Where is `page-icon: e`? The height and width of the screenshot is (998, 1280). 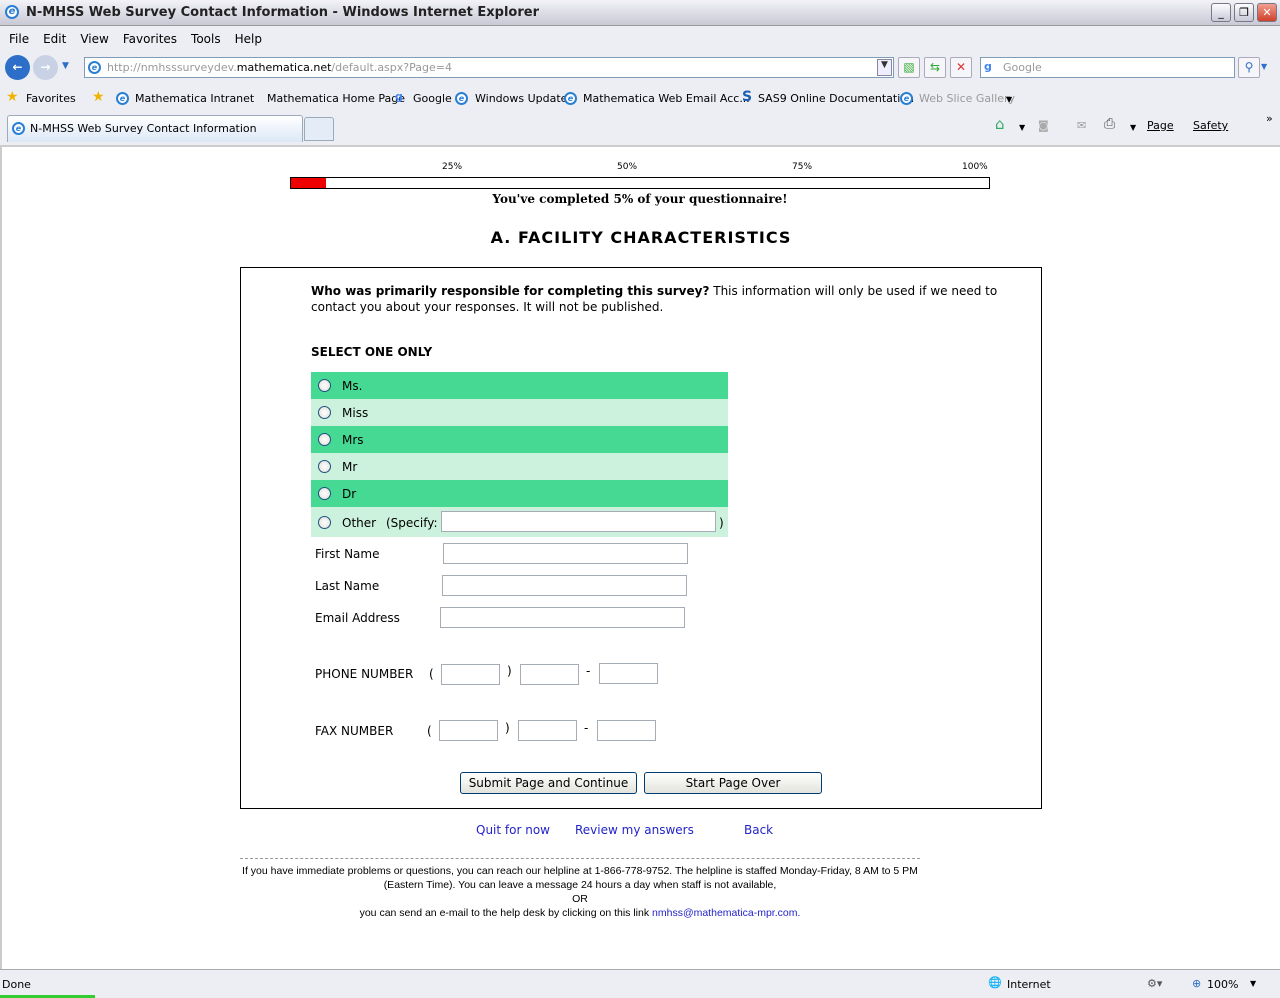
page-icon: e is located at coordinates (906, 98).